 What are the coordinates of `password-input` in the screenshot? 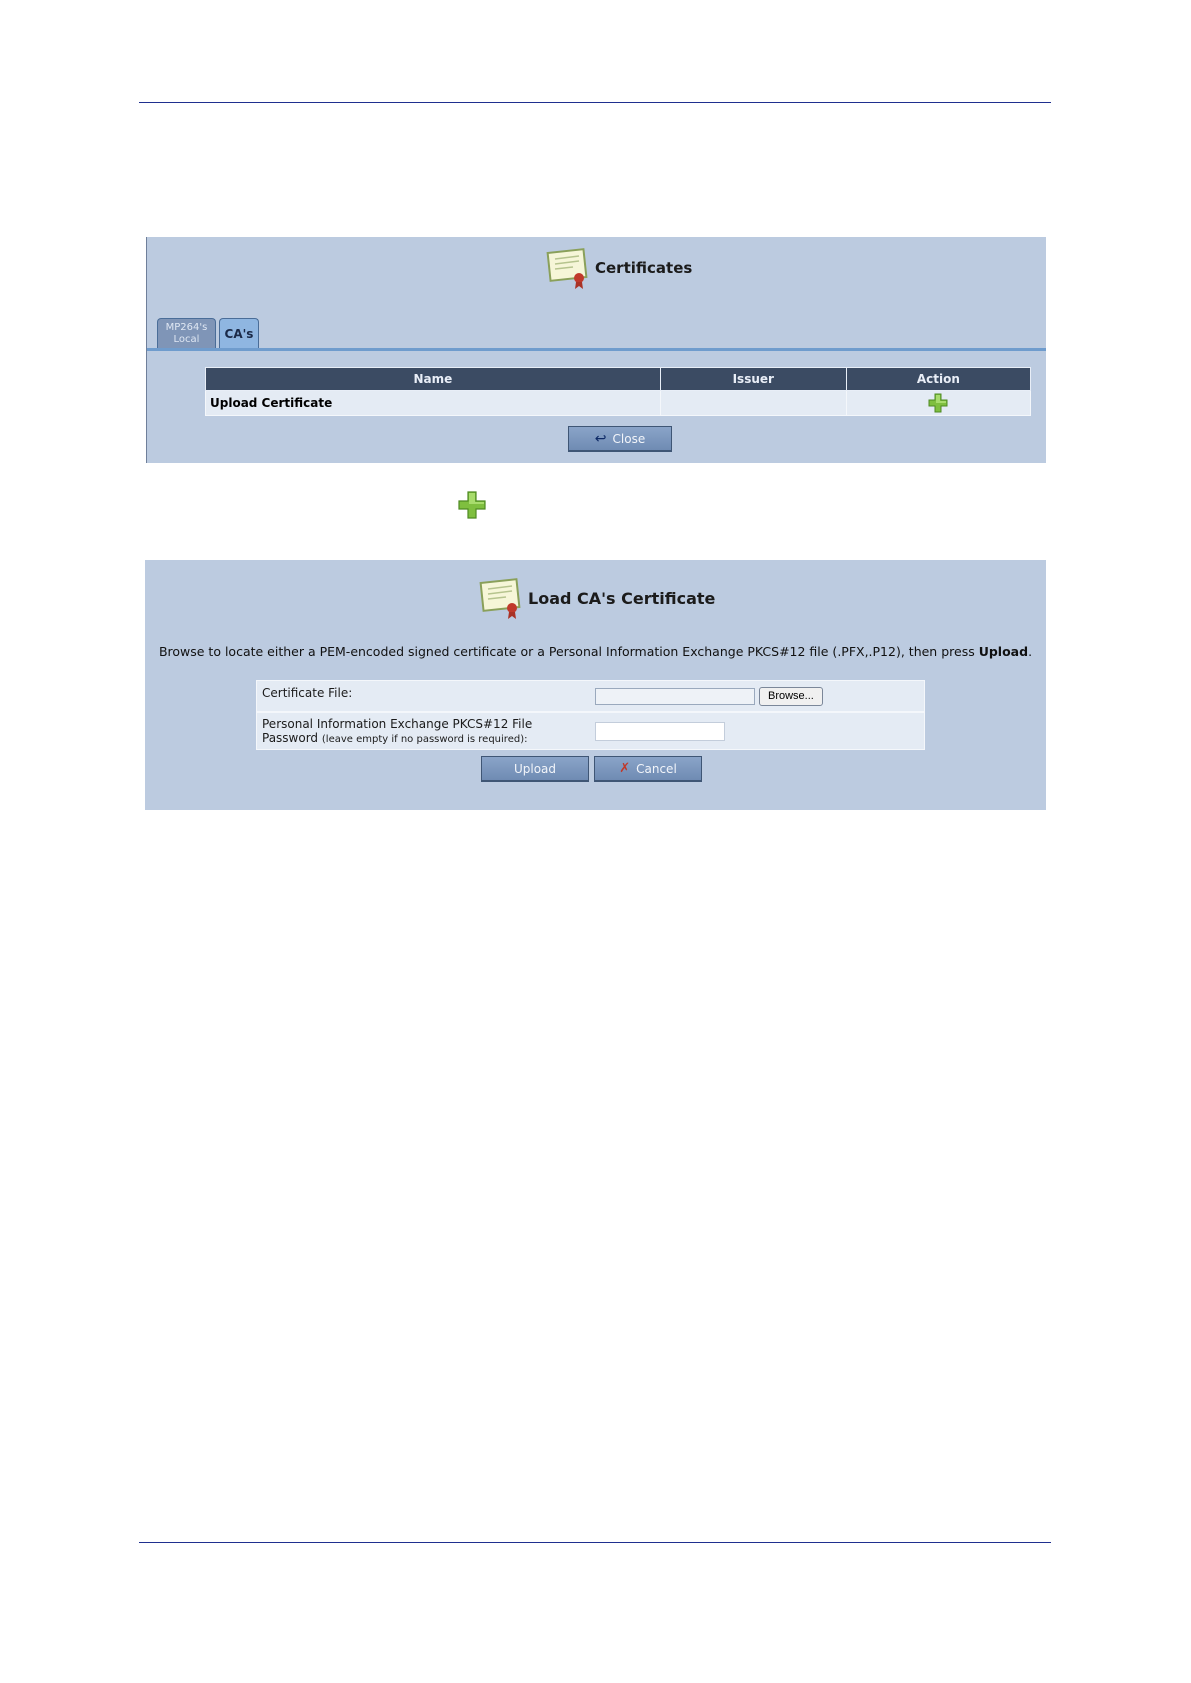 It's located at (660, 731).